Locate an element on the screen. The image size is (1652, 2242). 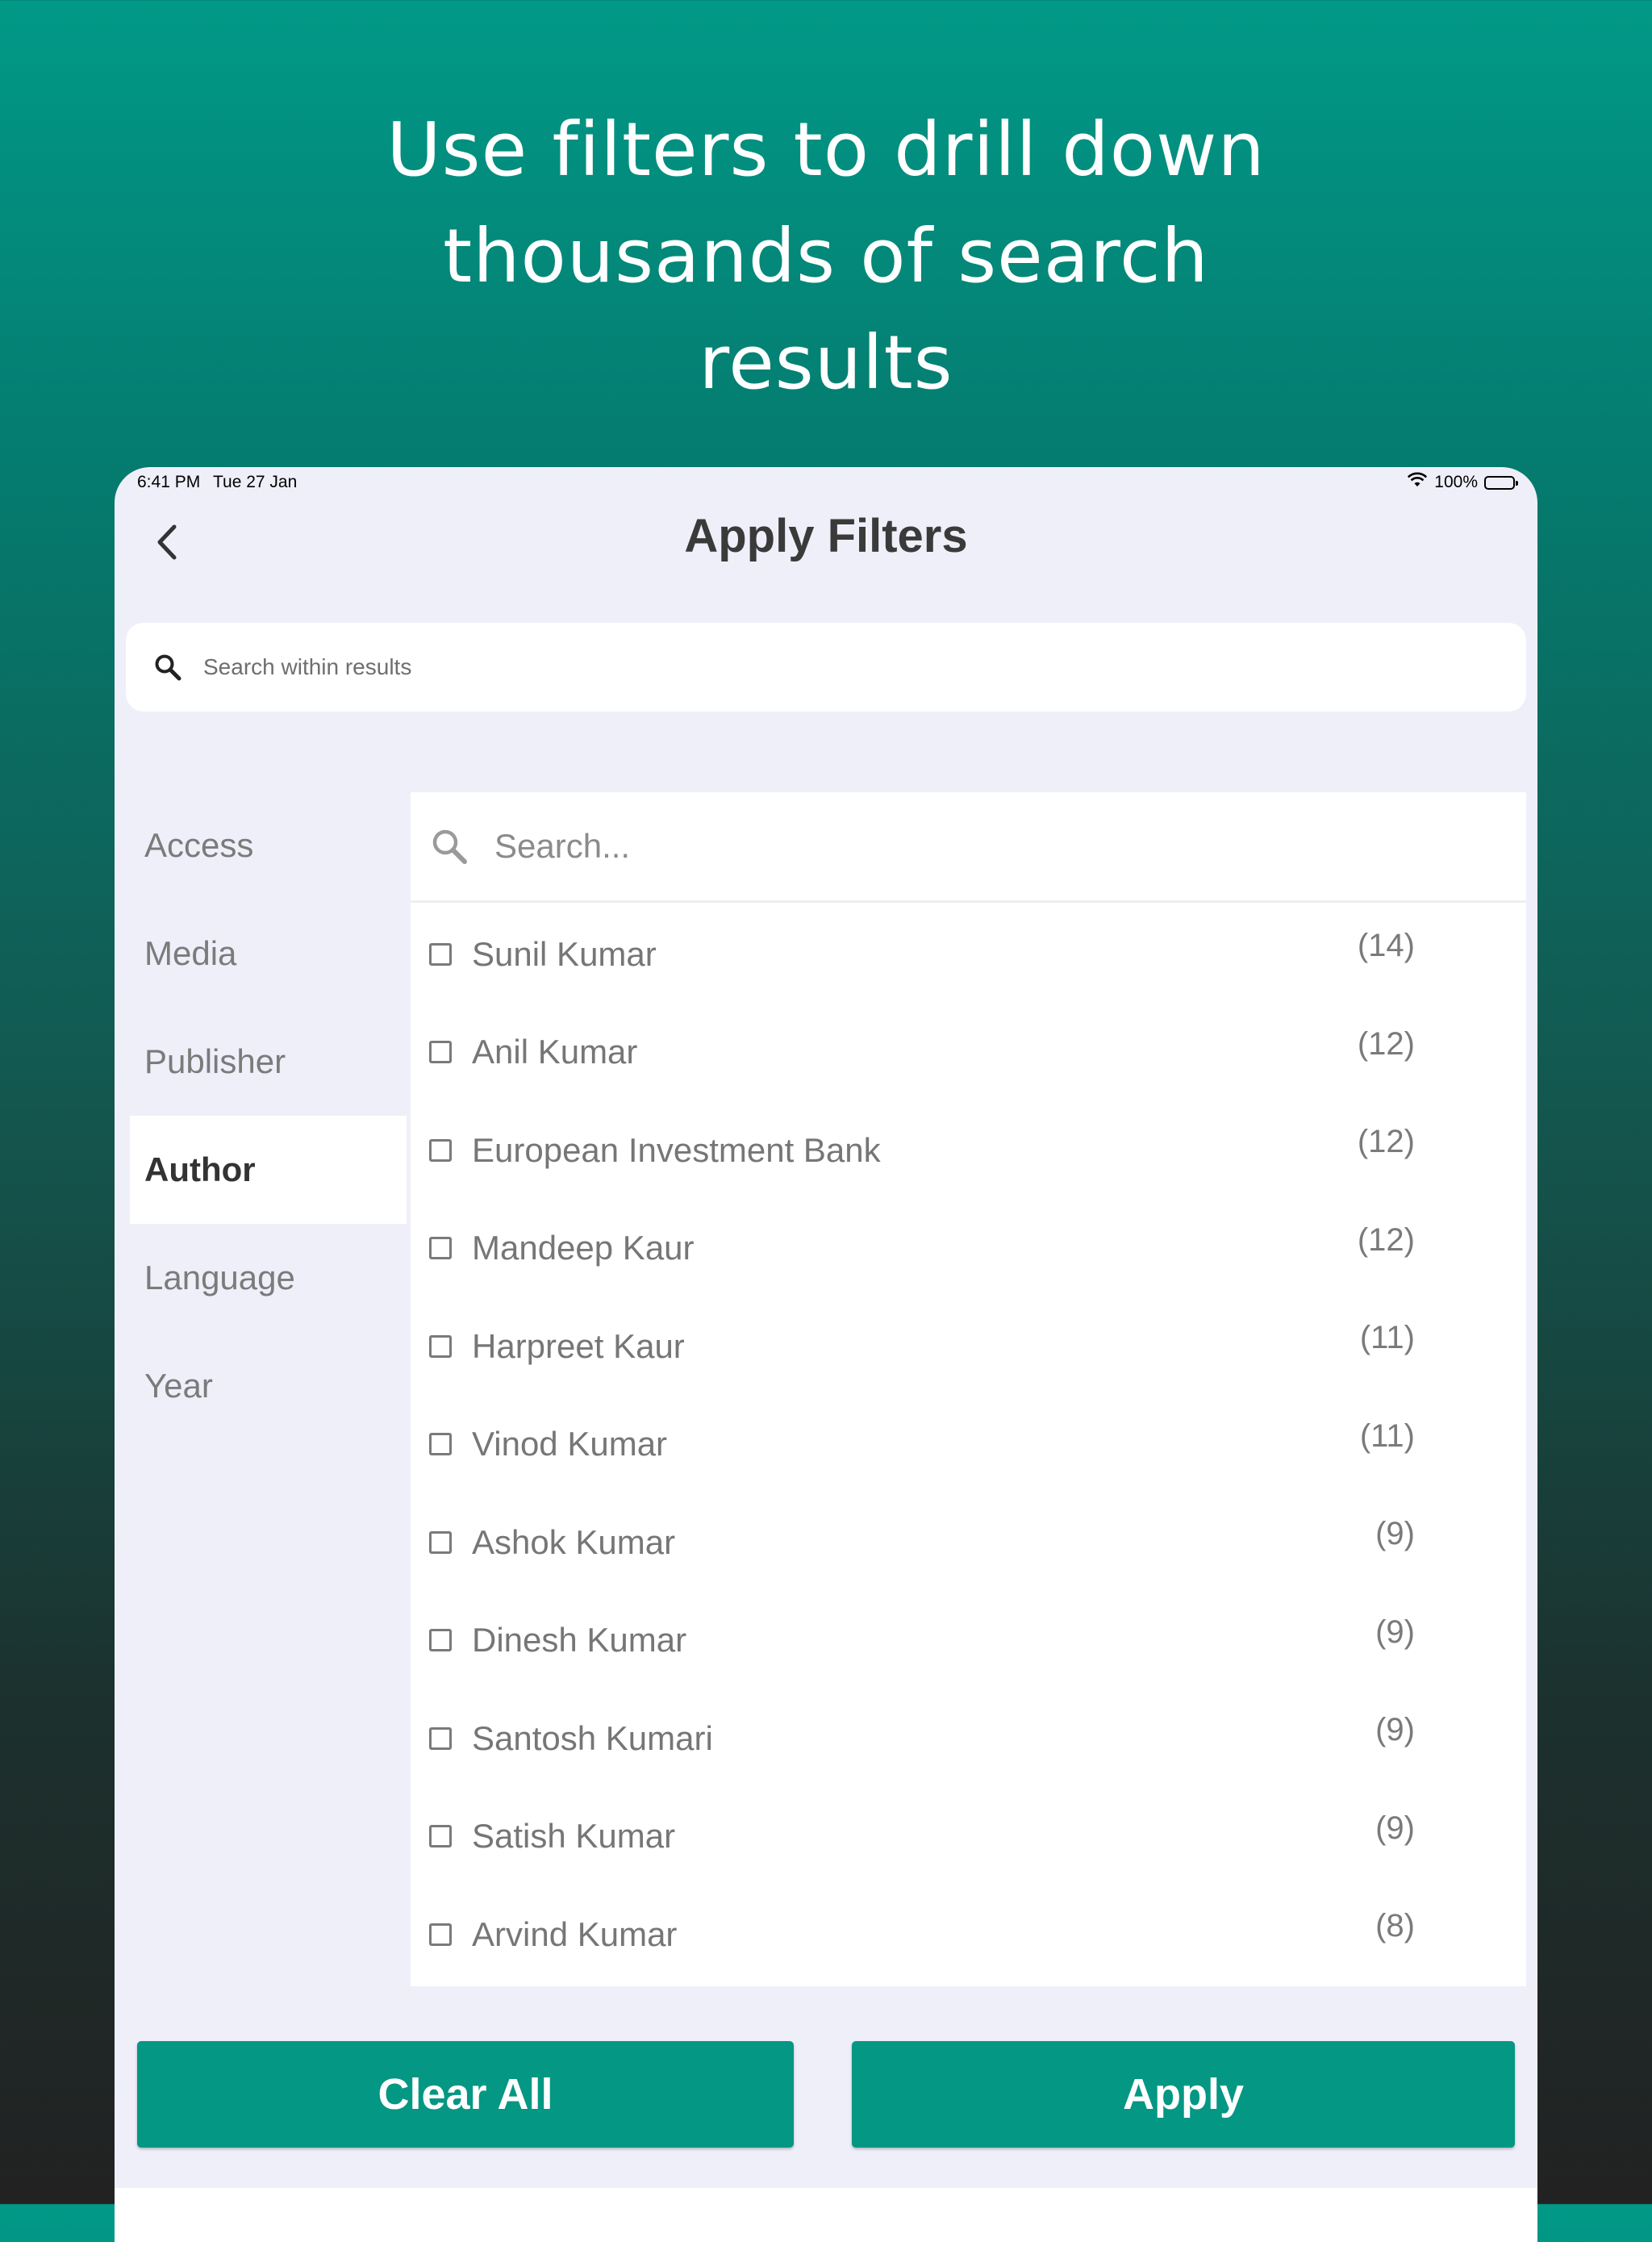
list-item: Satish Kumar (9) is located at coordinates (969, 1837).